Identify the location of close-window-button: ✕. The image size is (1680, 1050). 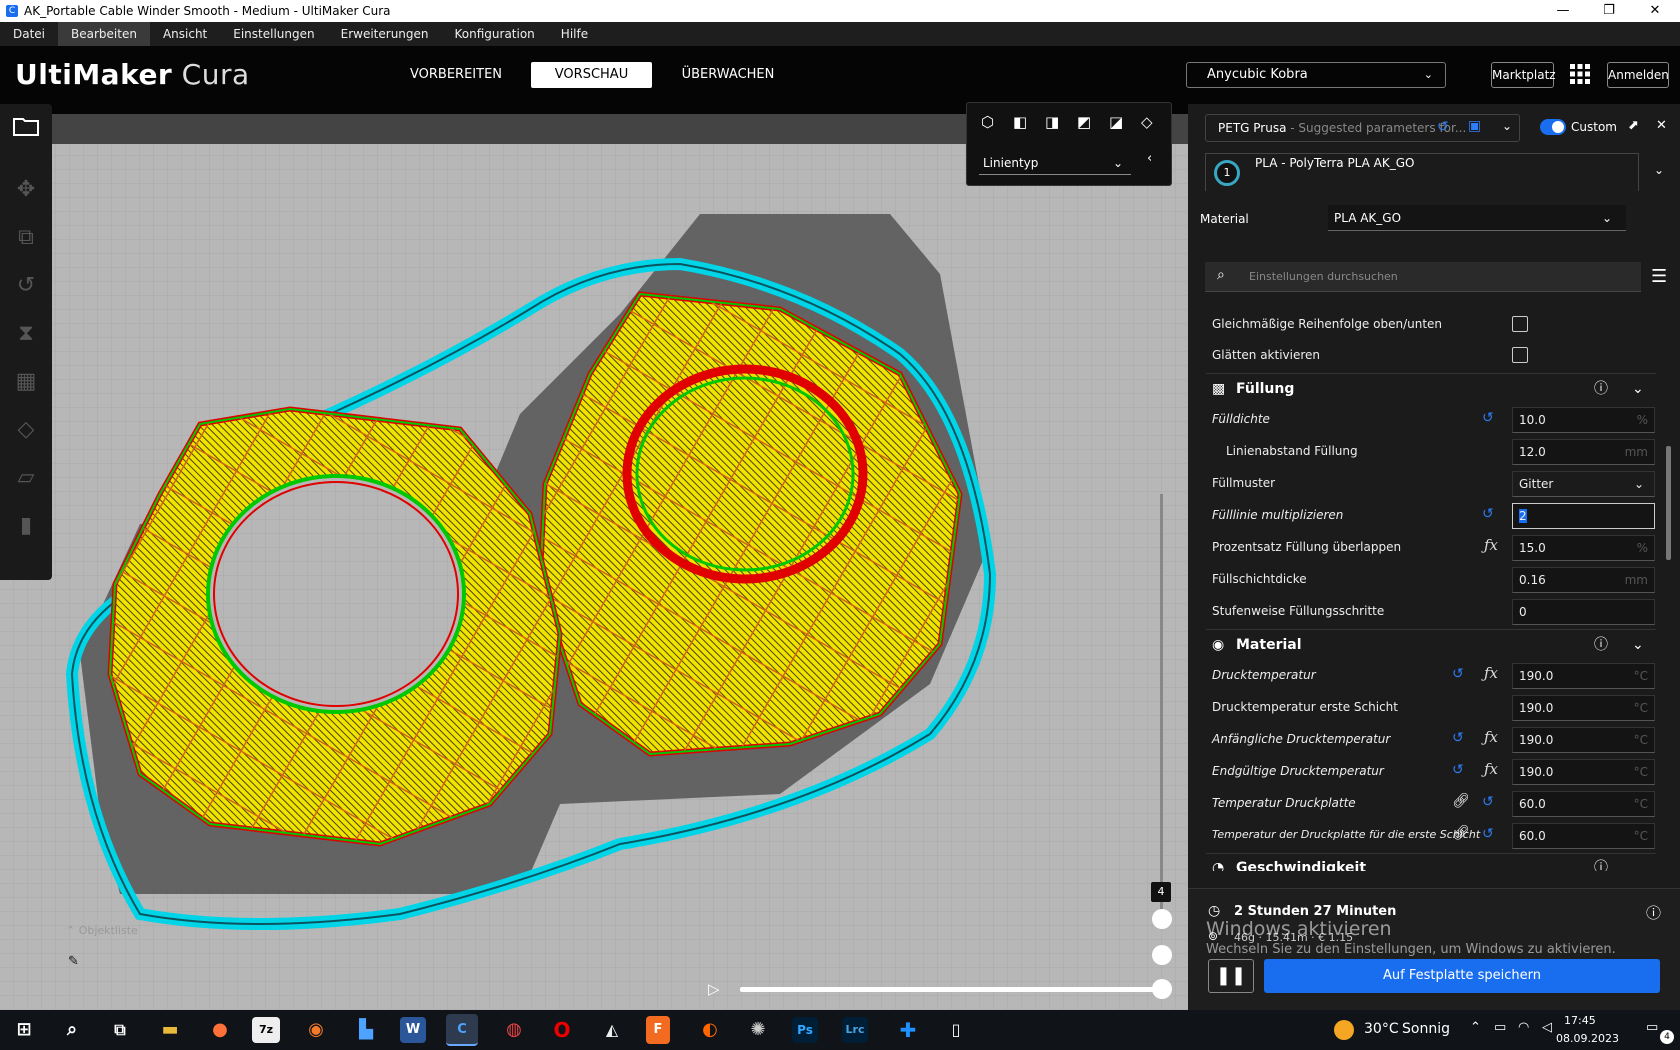
(1655, 11).